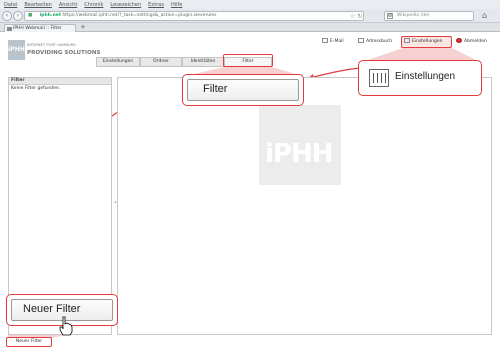 The width and height of the screenshot is (500, 357). Describe the element at coordinates (299, 154) in the screenshot. I see `watermark-text: iPHH` at that location.